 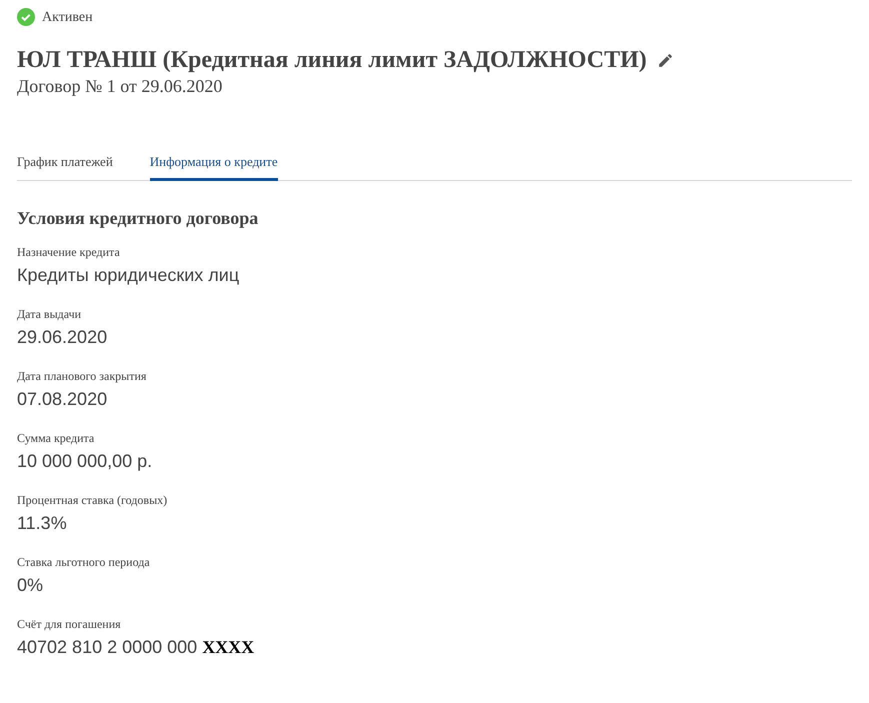 I want to click on field-label: Сумма кредита, so click(x=56, y=438).